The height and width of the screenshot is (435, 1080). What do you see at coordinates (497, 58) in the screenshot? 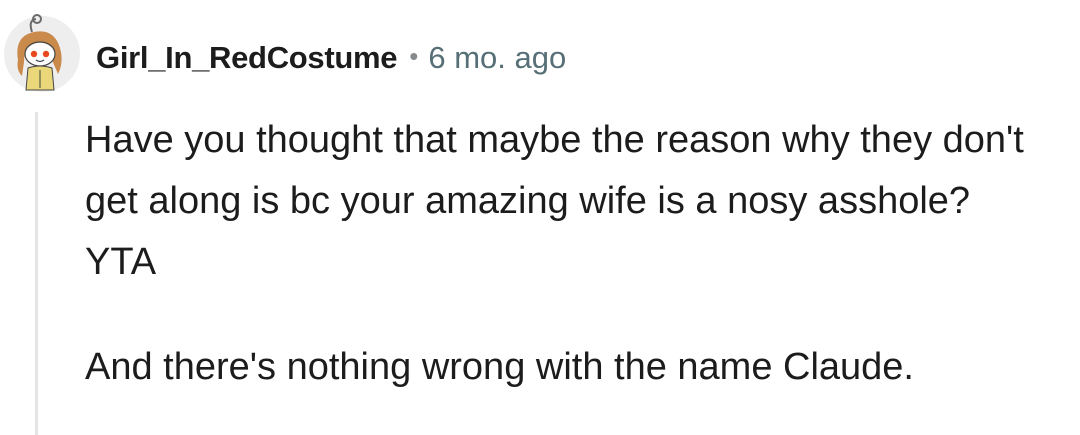
I see `comment-timestamp: 6 mo. ago` at bounding box center [497, 58].